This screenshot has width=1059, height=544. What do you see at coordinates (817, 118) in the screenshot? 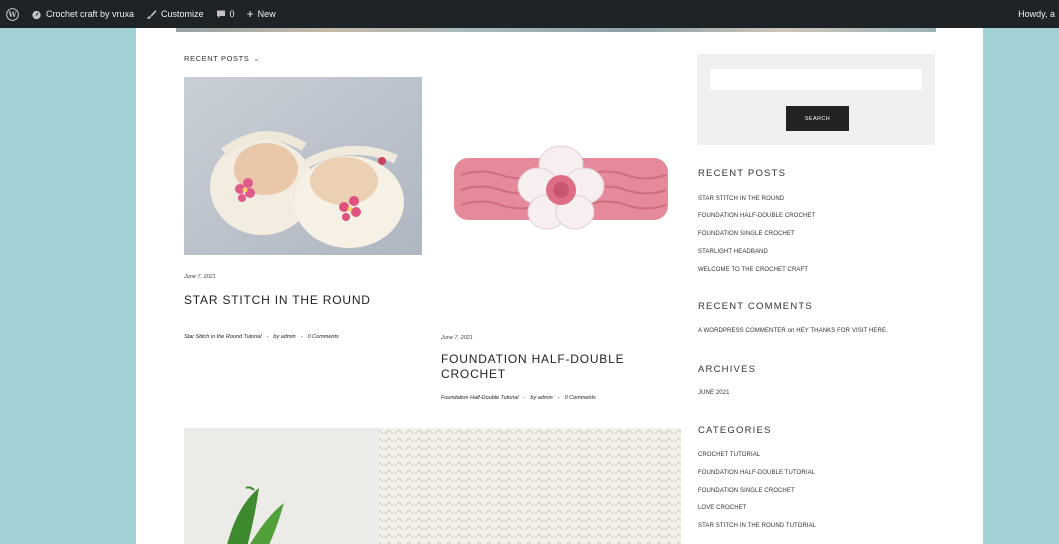
I see `search-button: SEARCH` at bounding box center [817, 118].